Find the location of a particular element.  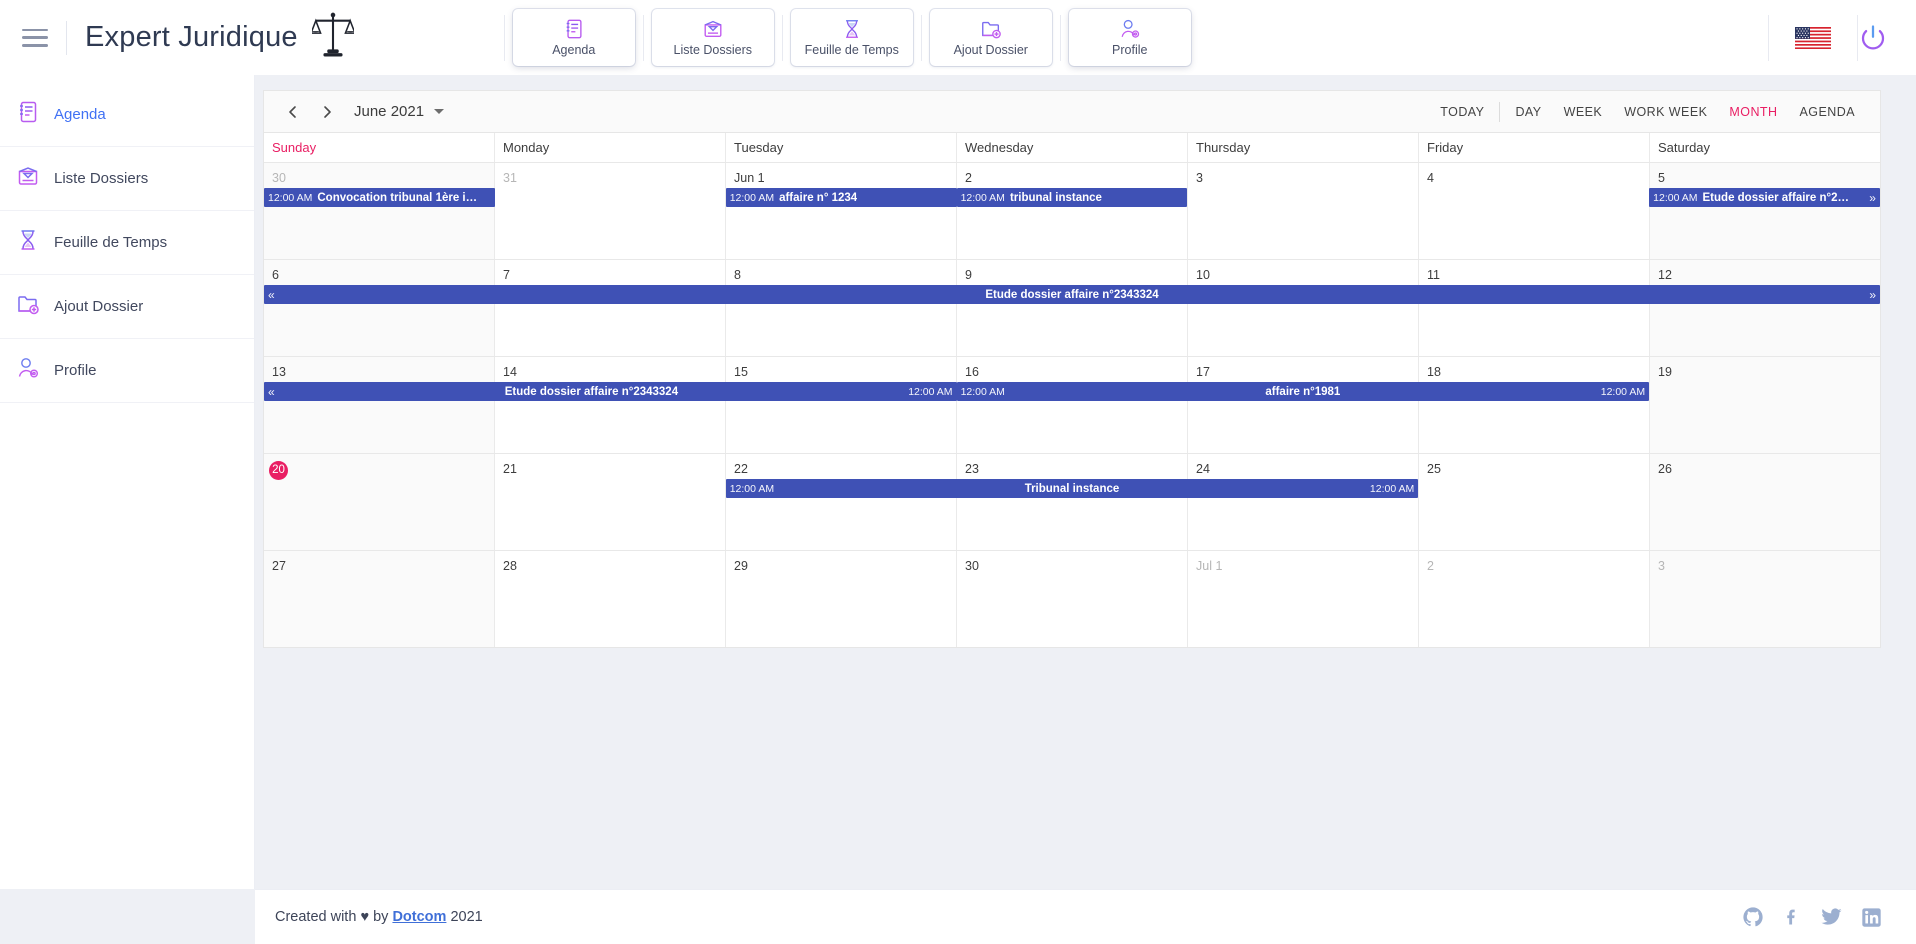

calendar-day-cell: 28 is located at coordinates (610, 599).